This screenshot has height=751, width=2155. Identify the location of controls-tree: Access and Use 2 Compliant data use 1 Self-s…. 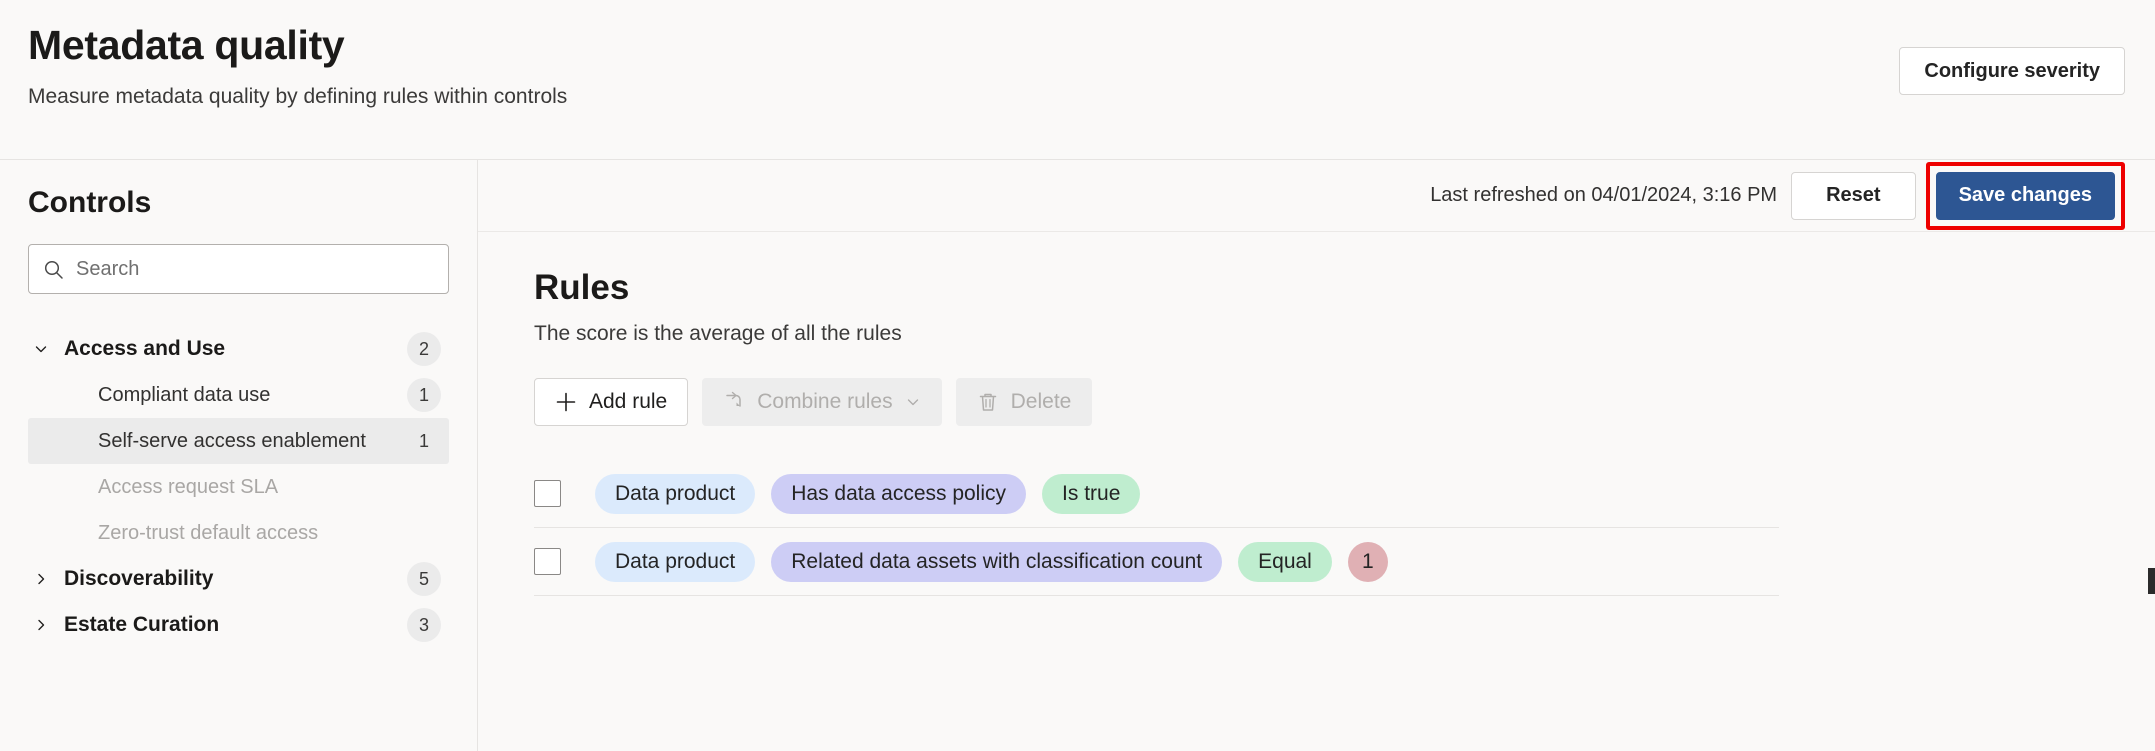
(238, 487).